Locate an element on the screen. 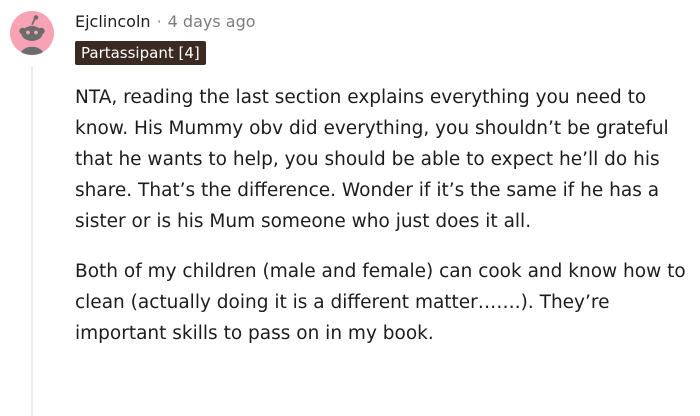  timestamp: 4 days ago is located at coordinates (212, 22).